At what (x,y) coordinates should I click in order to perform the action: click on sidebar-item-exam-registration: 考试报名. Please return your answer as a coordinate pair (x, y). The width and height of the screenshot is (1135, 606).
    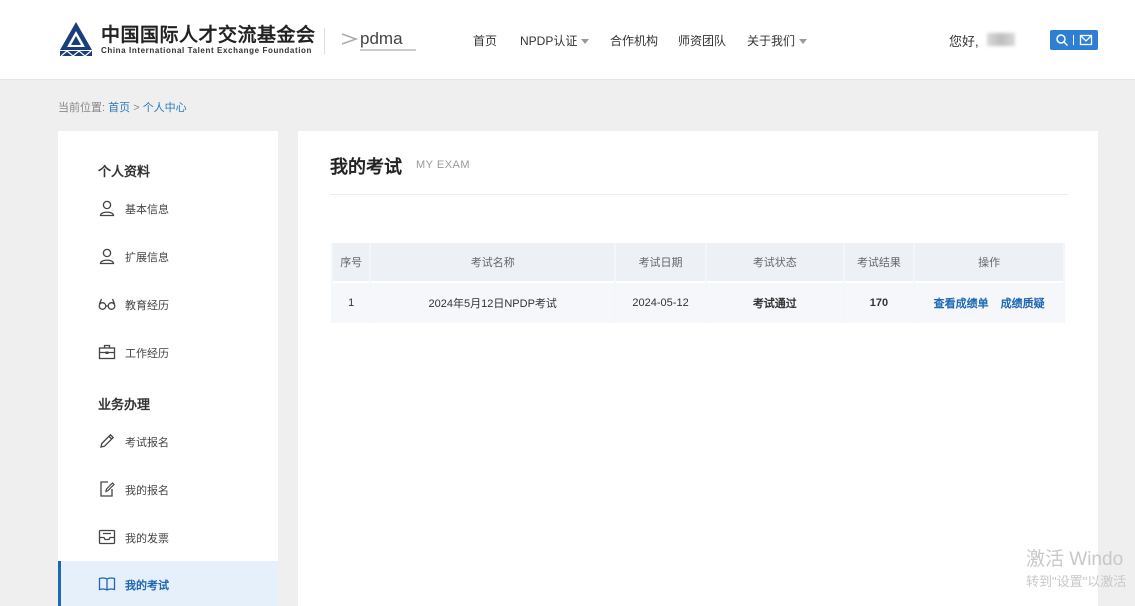
    Looking at the image, I should click on (168, 441).